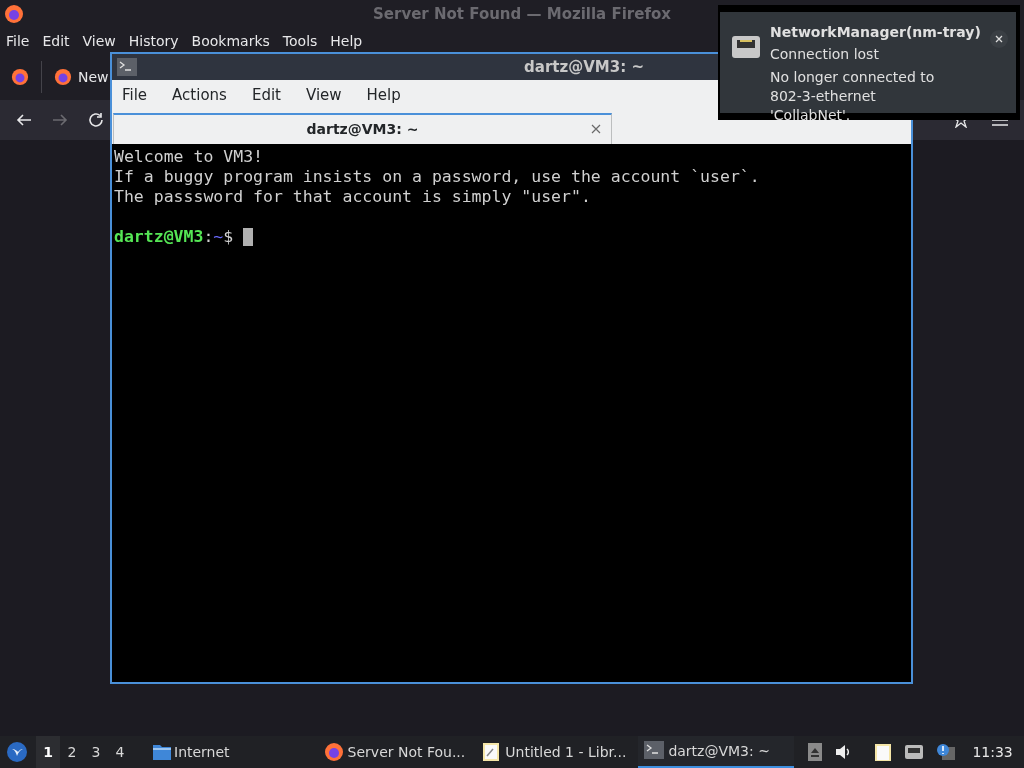  What do you see at coordinates (189, 157) in the screenshot?
I see `terminal-line: Welcome to VM3!` at bounding box center [189, 157].